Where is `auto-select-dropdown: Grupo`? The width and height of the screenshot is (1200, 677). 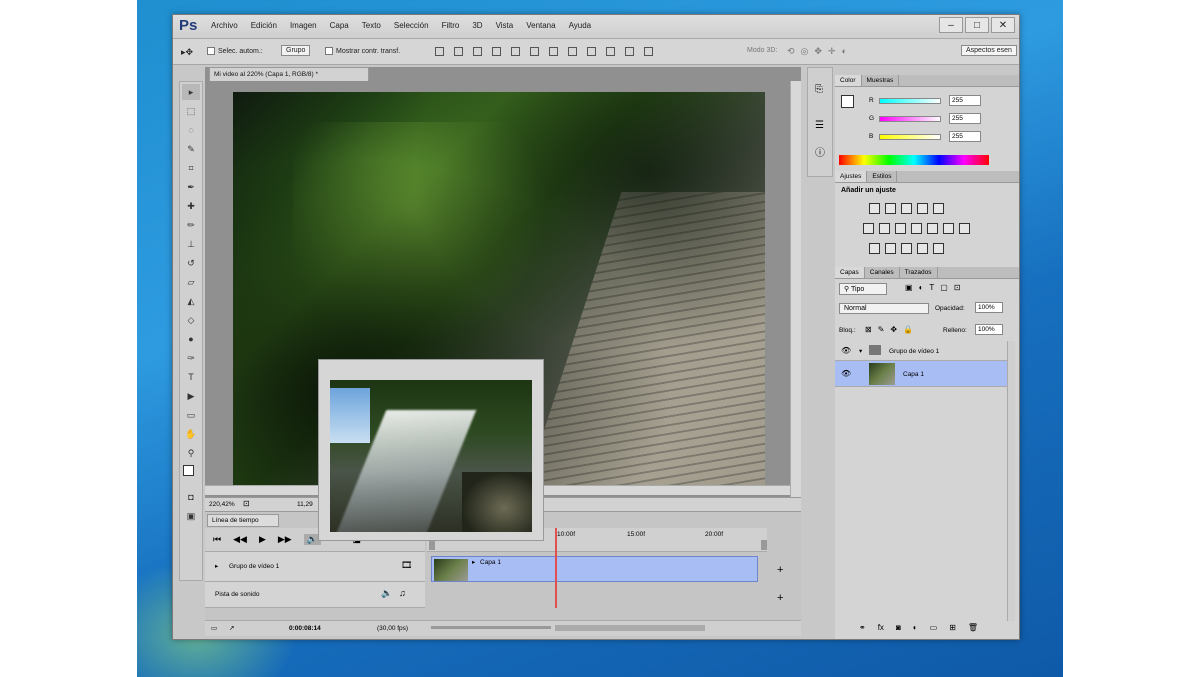
auto-select-dropdown: Grupo is located at coordinates (296, 50).